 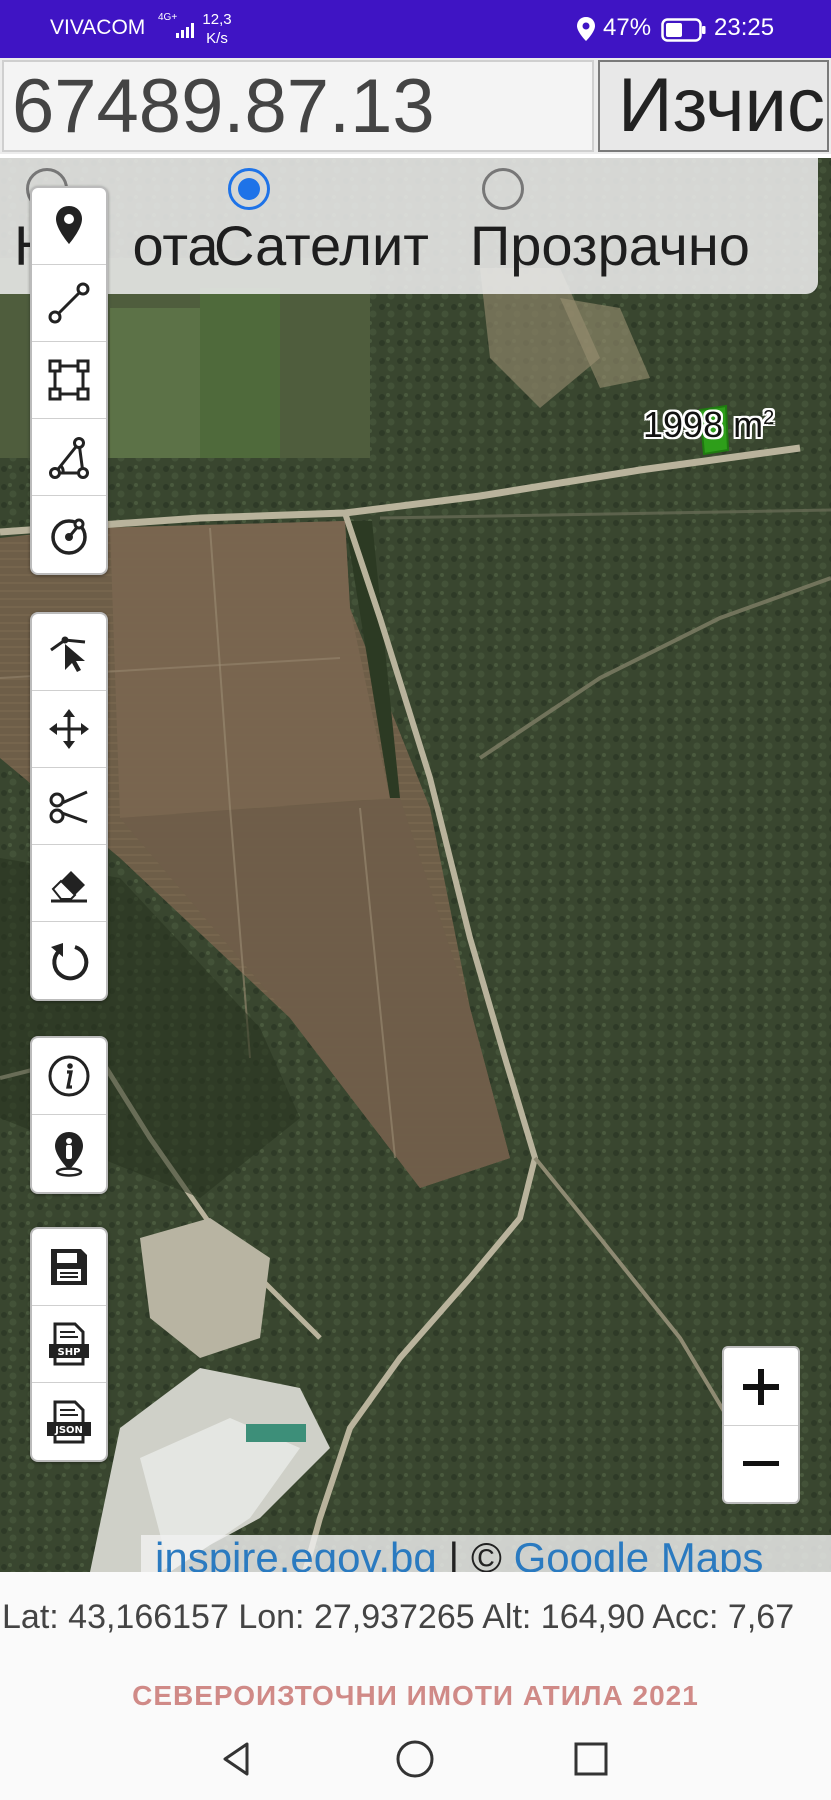 I want to click on info-toolbar, so click(x=69, y=1115).